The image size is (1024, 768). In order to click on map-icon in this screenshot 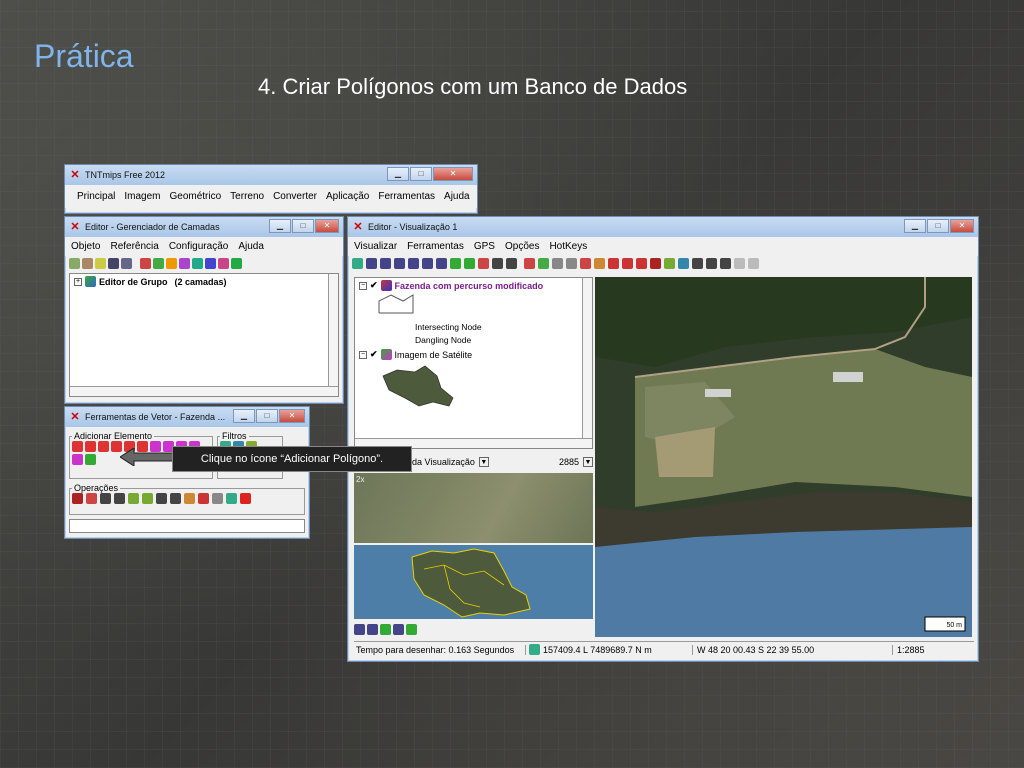, I will do `click(411, 629)`.